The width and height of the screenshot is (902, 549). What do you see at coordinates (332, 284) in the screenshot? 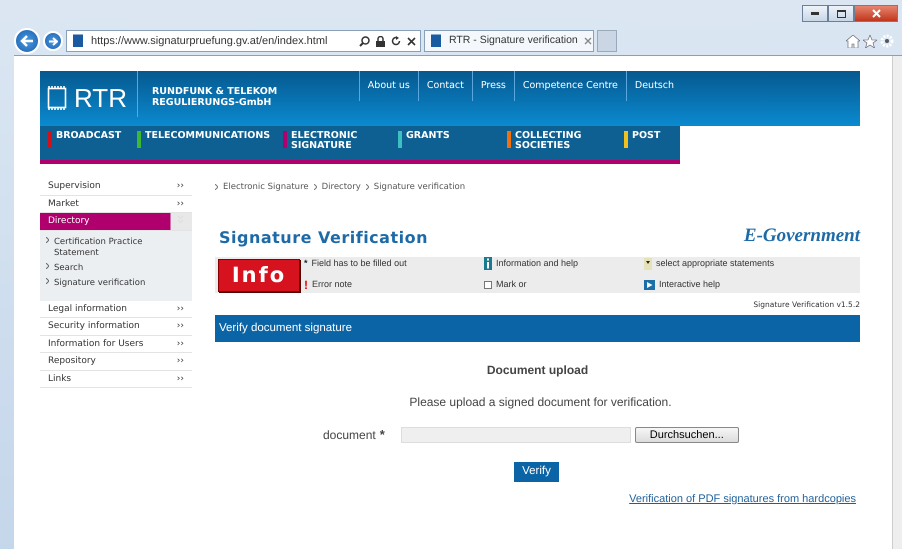
I see `legend-label: Error note` at bounding box center [332, 284].